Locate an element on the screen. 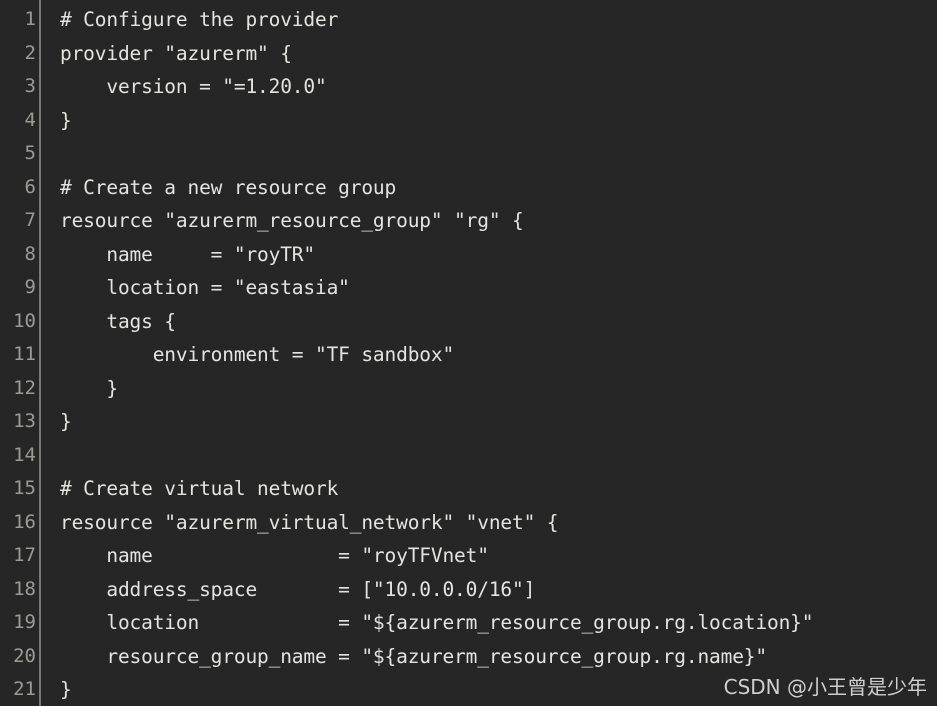 This screenshot has height=706, width=937. code-line: address_space = ["10.0.0.0/16"] is located at coordinates (498, 590).